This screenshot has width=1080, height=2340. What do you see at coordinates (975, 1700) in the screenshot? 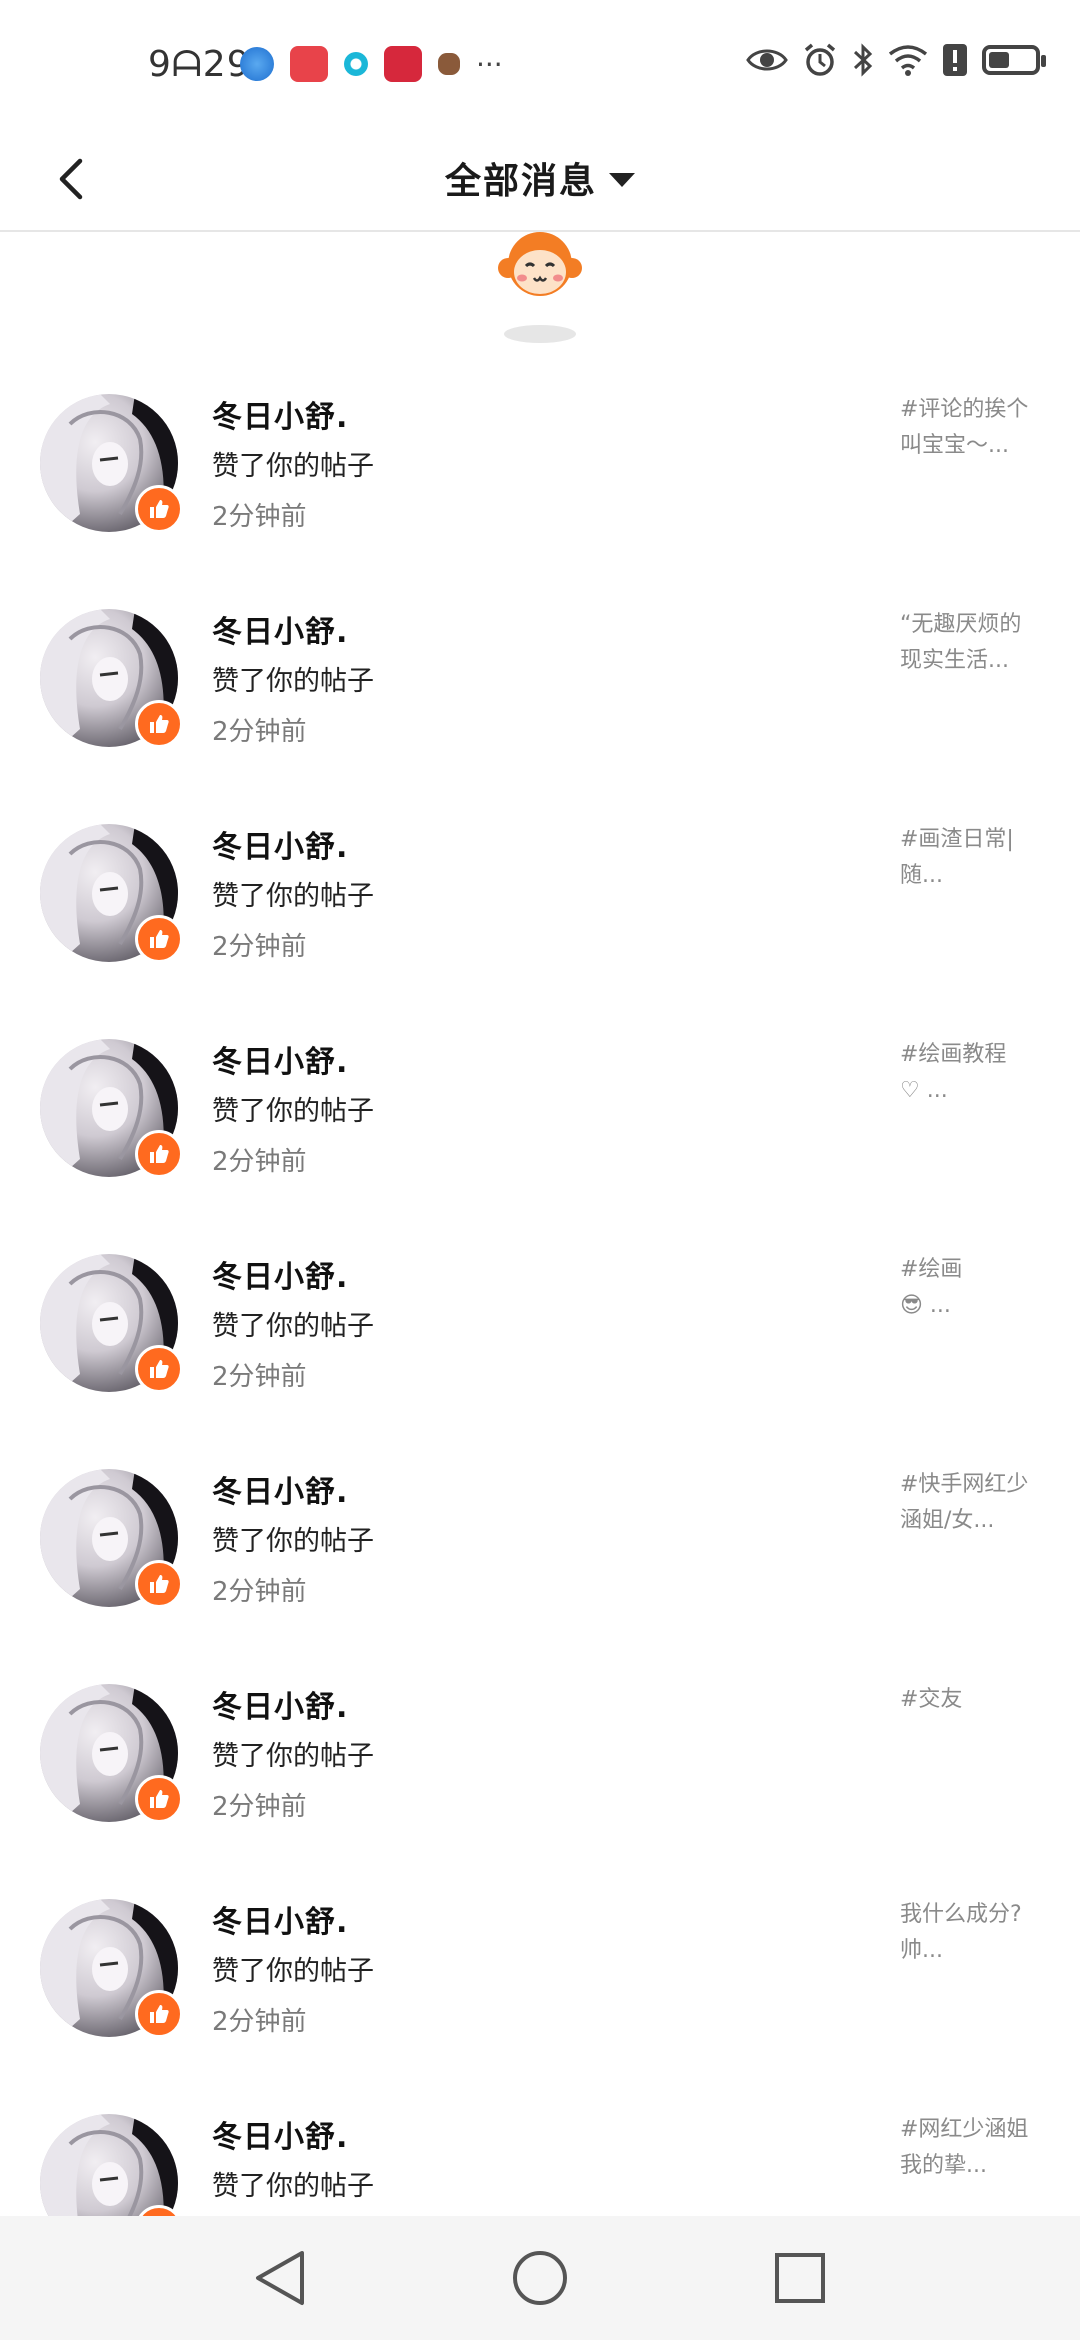
I see `post-preview: #交友` at bounding box center [975, 1700].